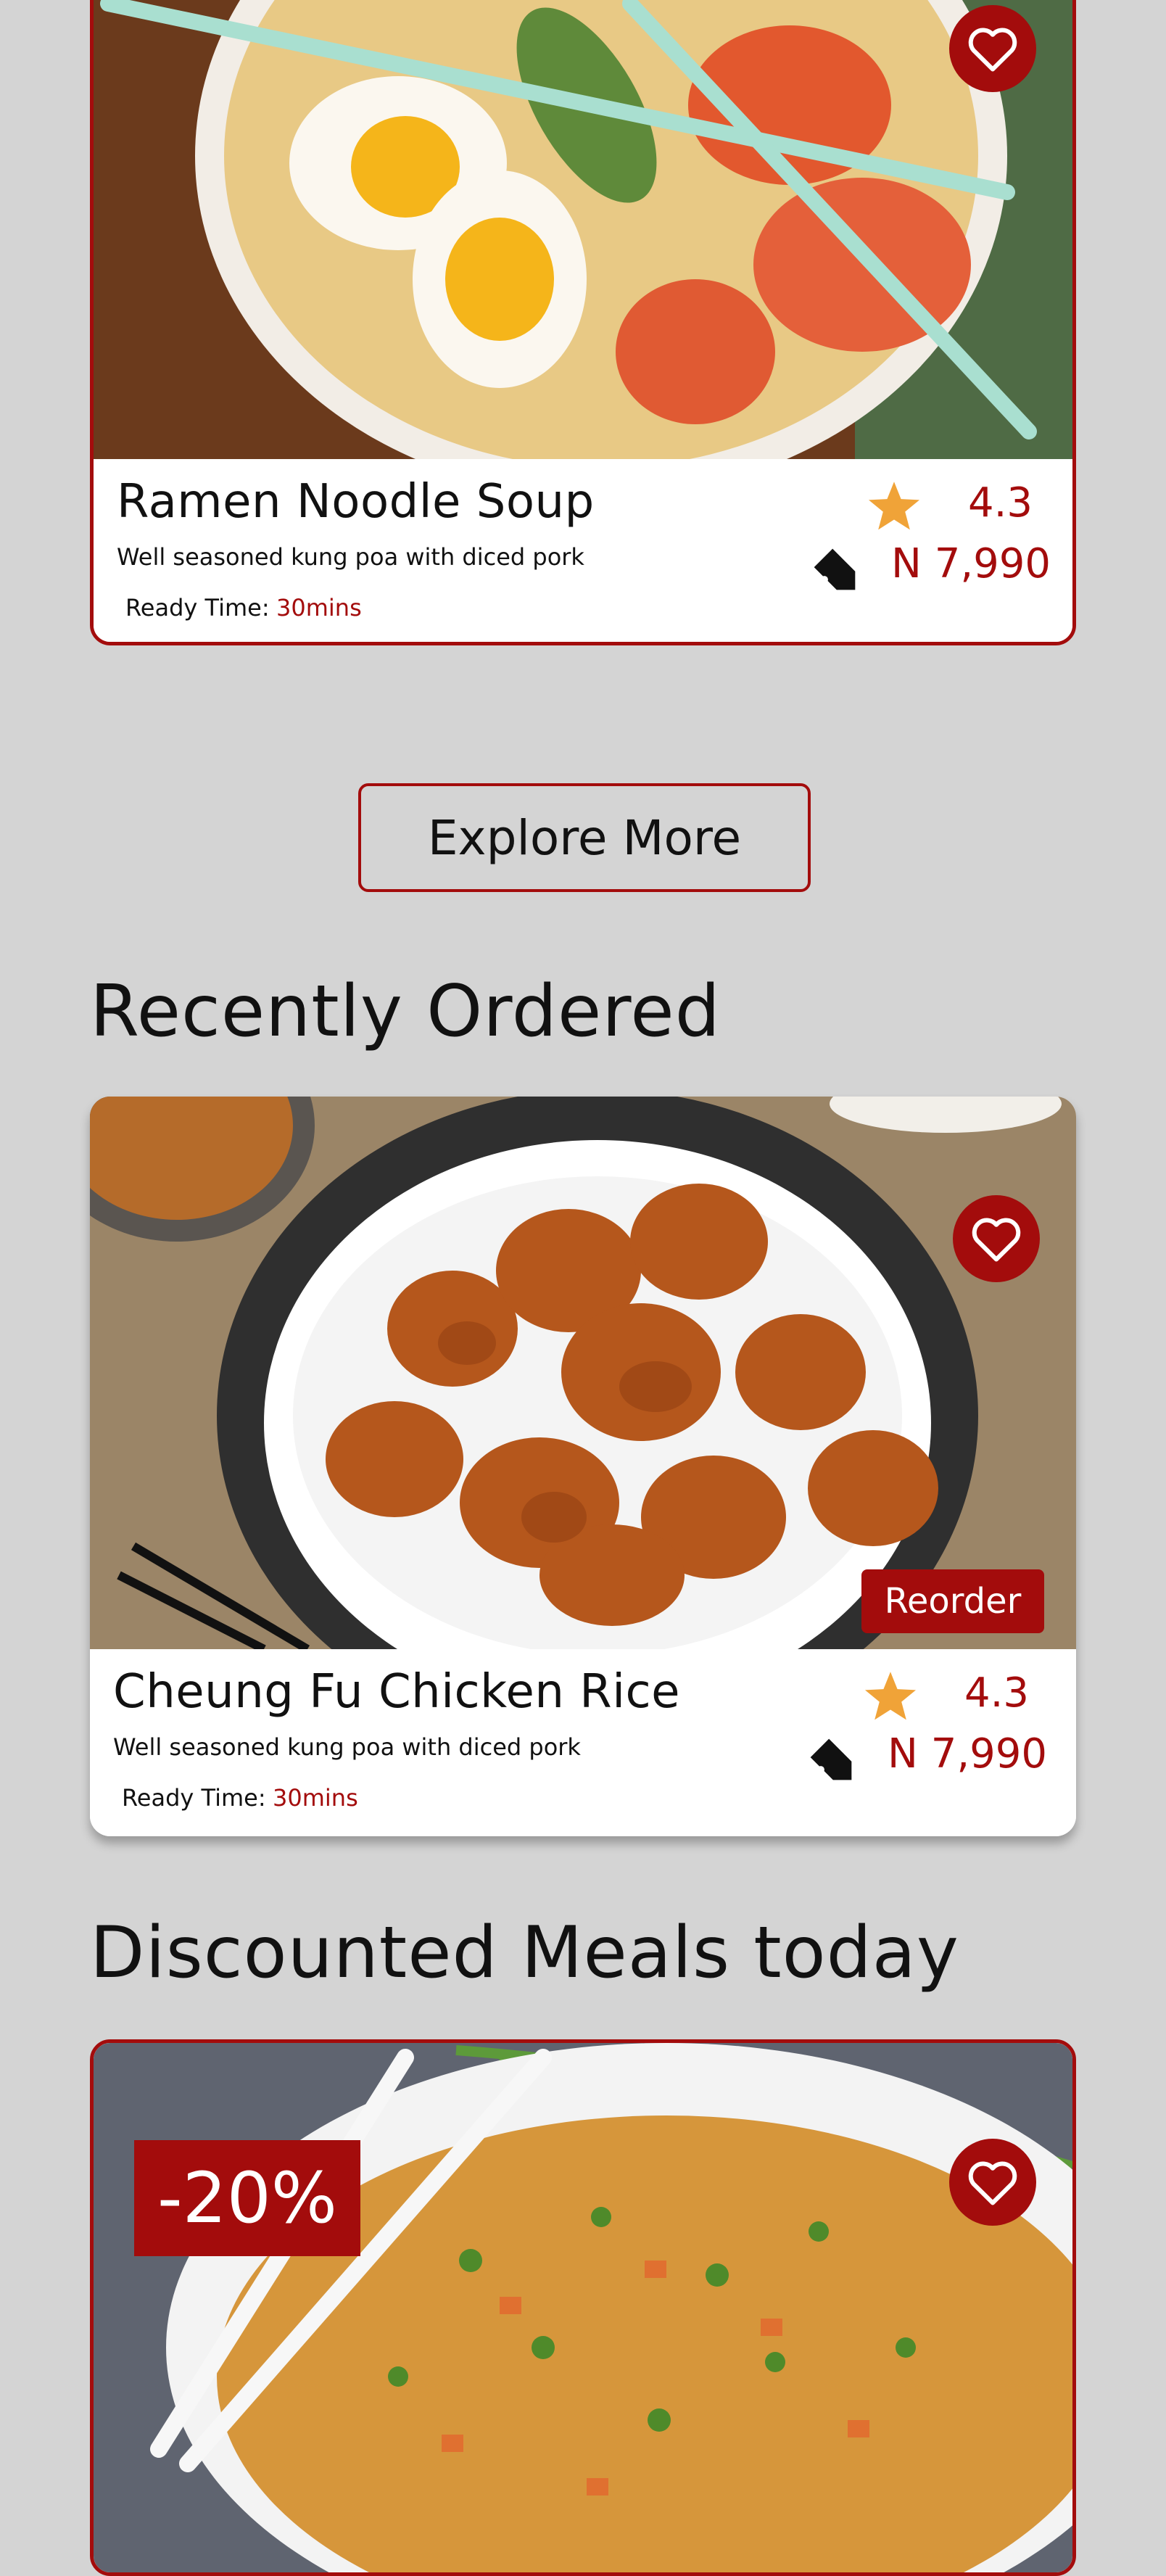  Describe the element at coordinates (583, 229) in the screenshot. I see `ramen-photo` at that location.